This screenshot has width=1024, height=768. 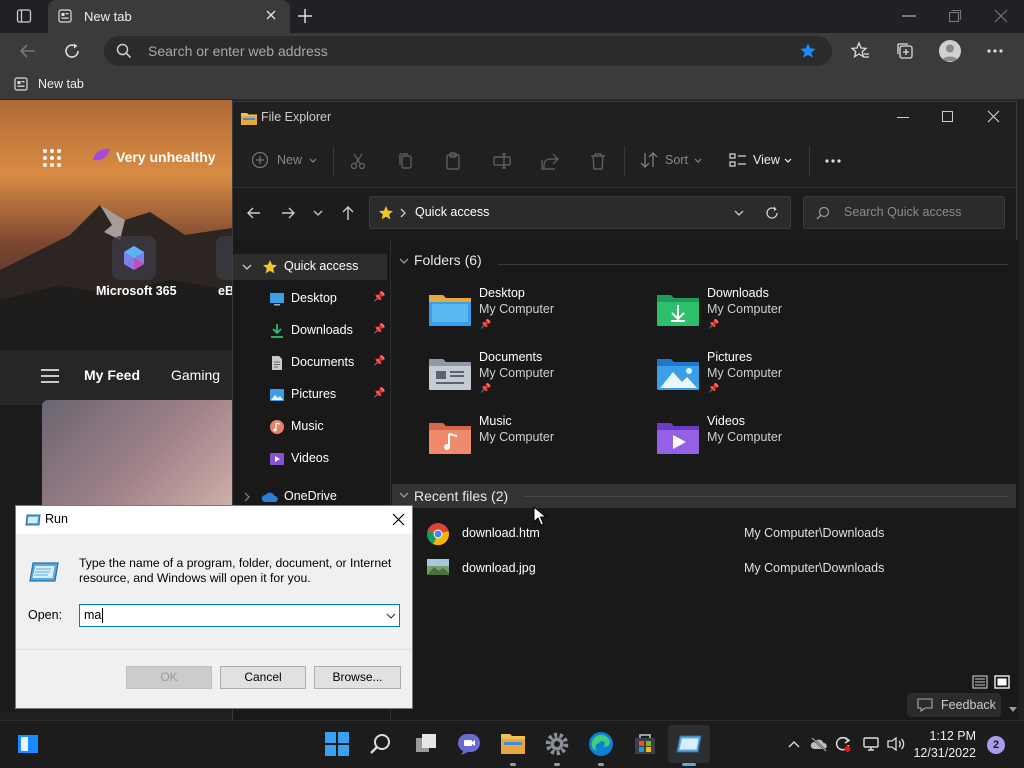 I want to click on scrollbar-down-arrow-icon, so click(x=1013, y=710).